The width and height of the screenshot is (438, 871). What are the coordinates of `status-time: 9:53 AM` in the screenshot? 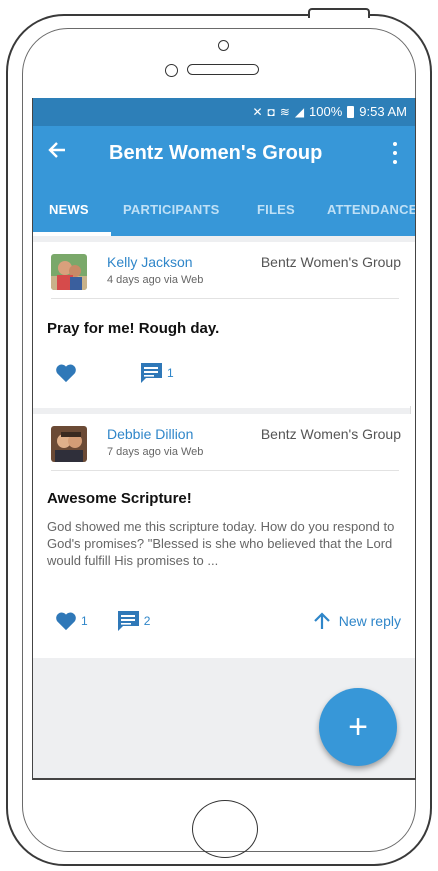 It's located at (383, 111).